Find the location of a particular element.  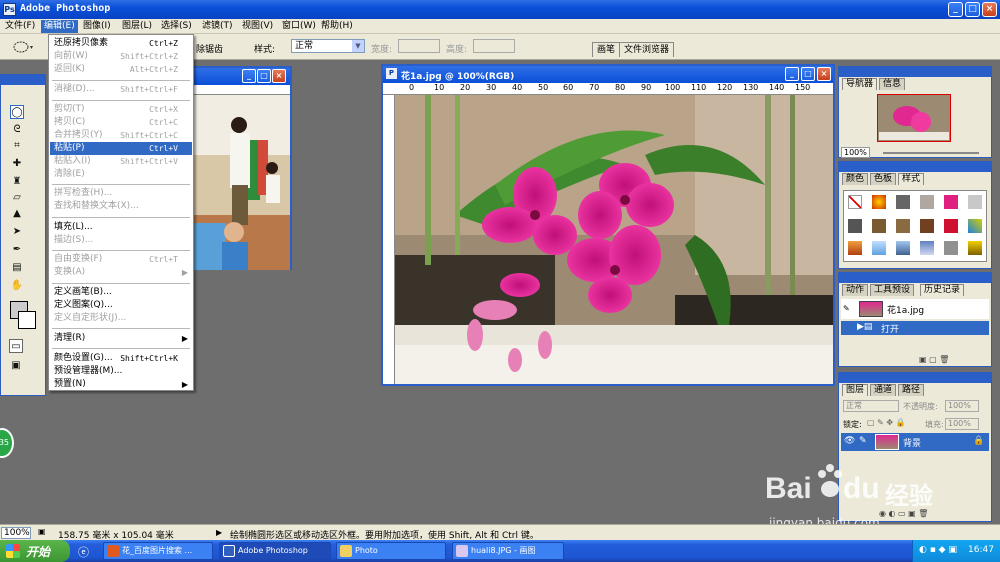

task-paint: huali8.JPG - 画图 is located at coordinates (508, 551).